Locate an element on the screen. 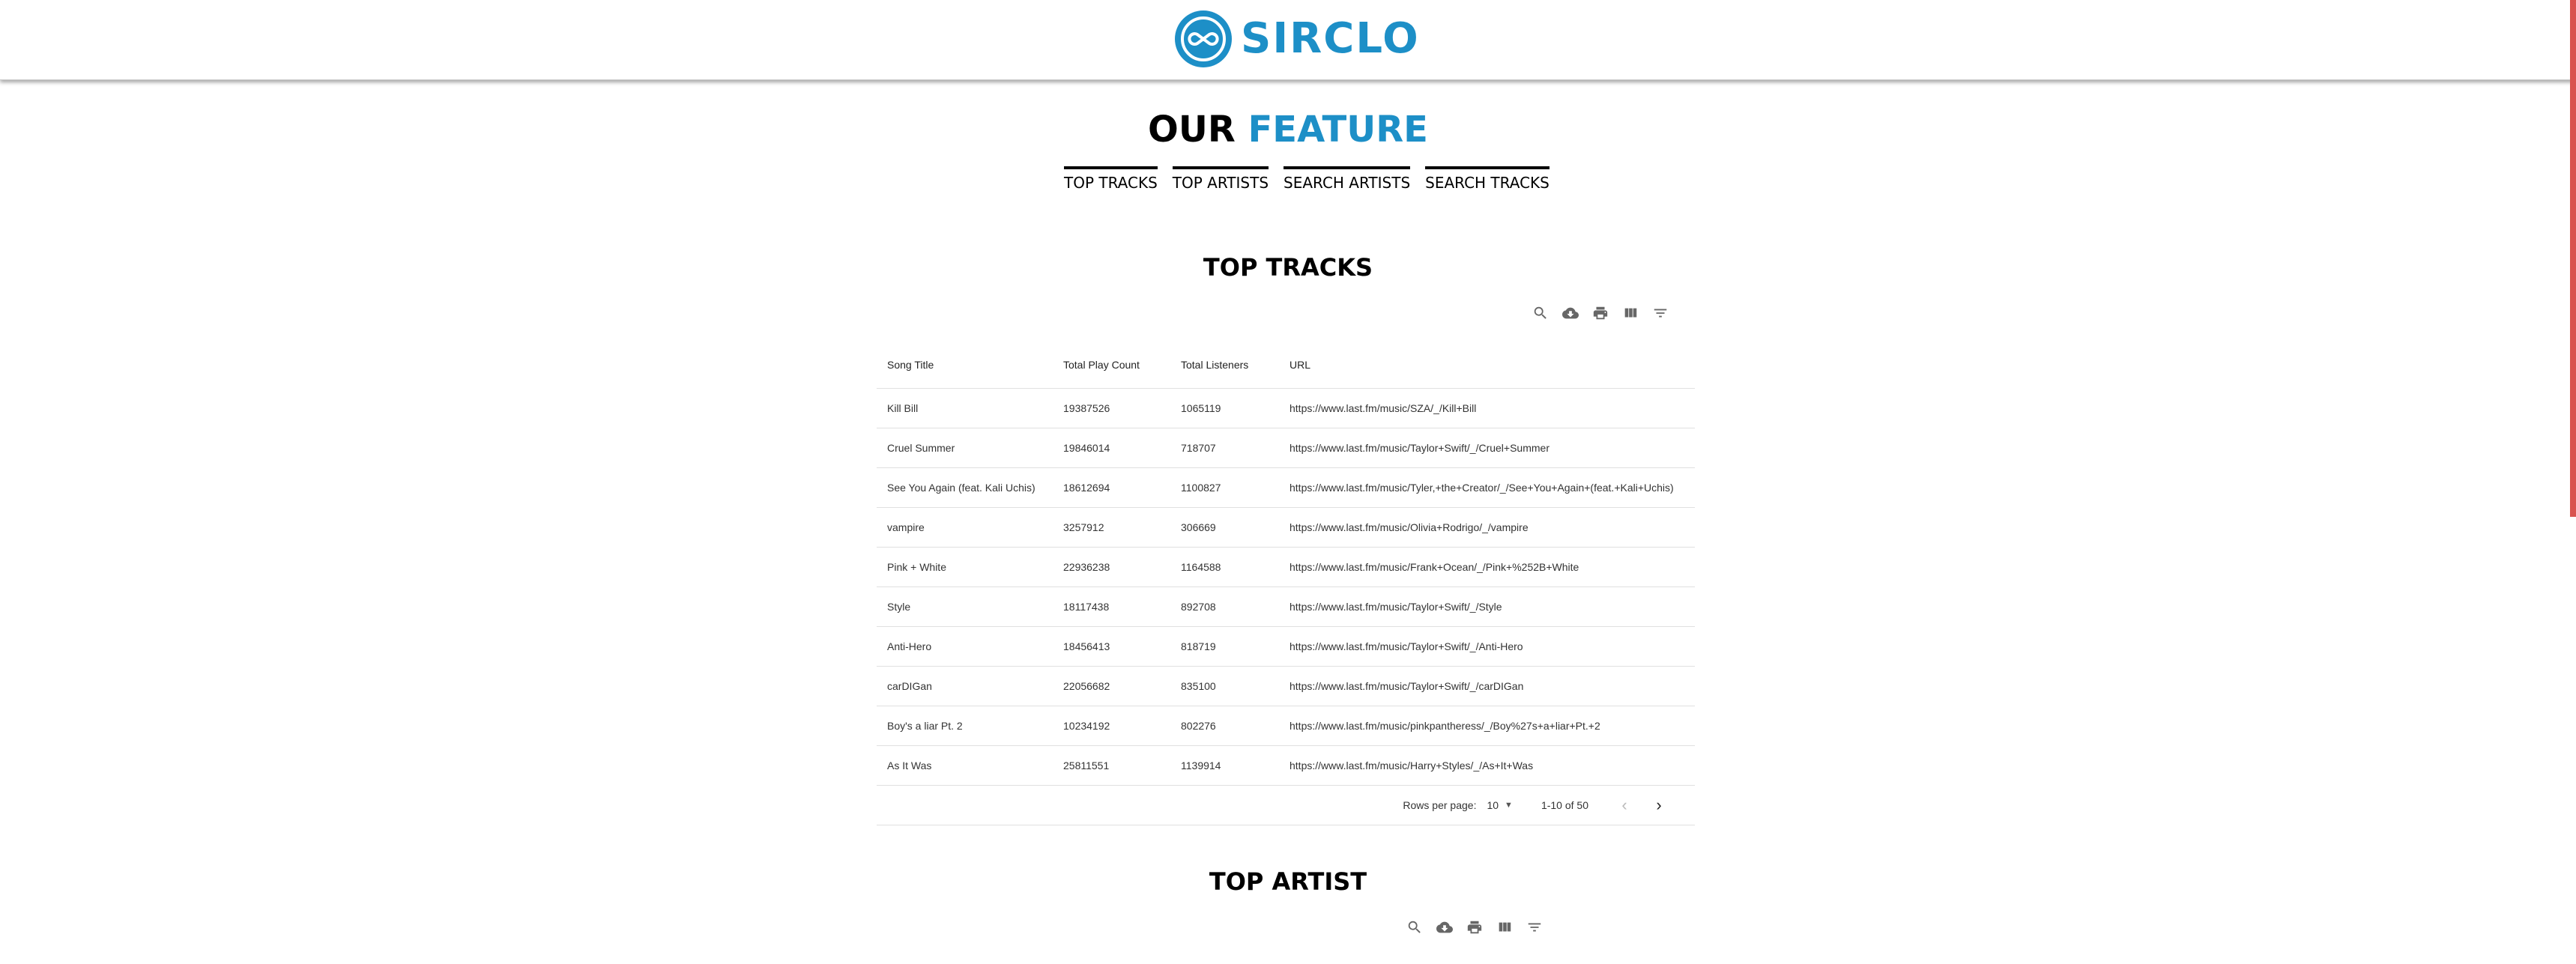 This screenshot has width=2576, height=964. column-header-play-count: Total Play Count is located at coordinates (1111, 365).